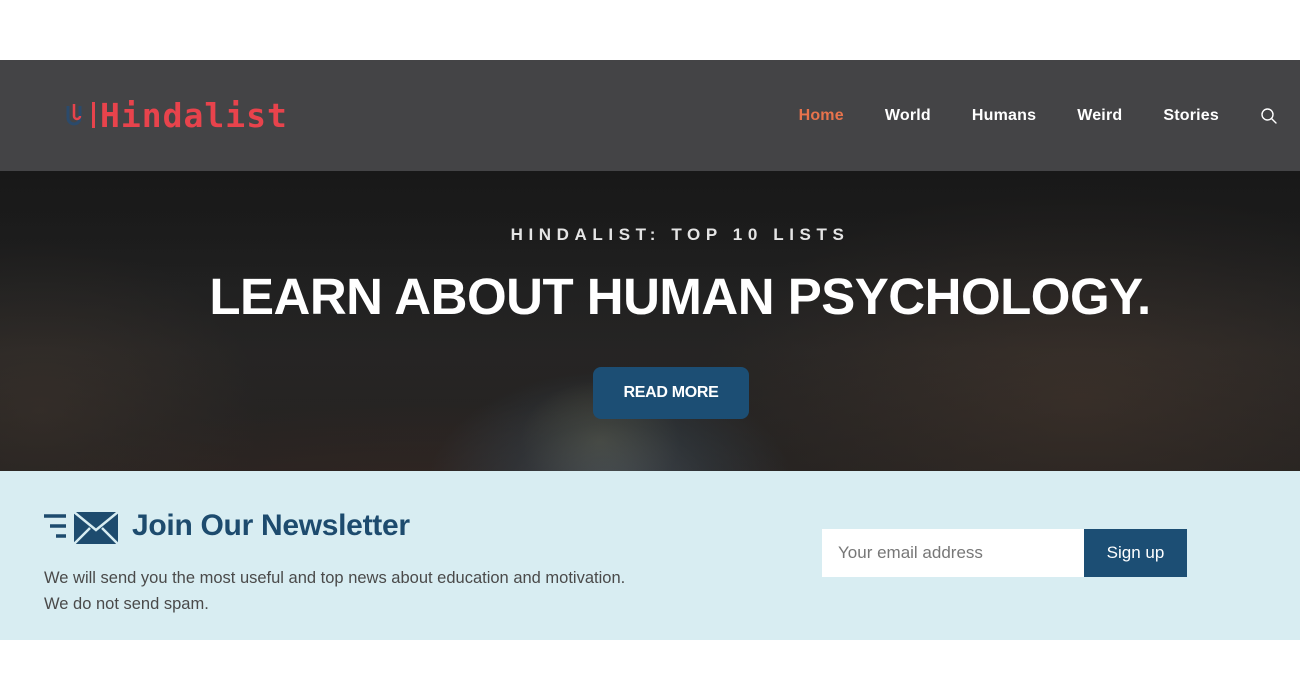  What do you see at coordinates (74, 115) in the screenshot?
I see `logo-mark-icon` at bounding box center [74, 115].